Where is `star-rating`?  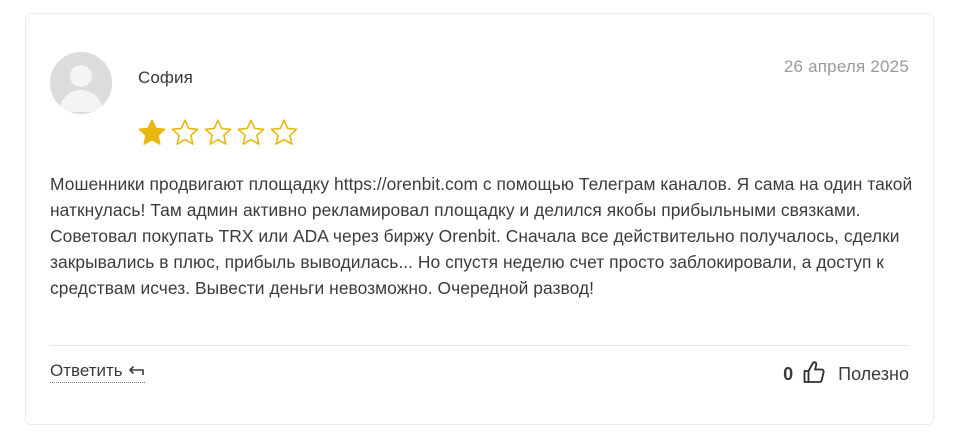 star-rating is located at coordinates (218, 133).